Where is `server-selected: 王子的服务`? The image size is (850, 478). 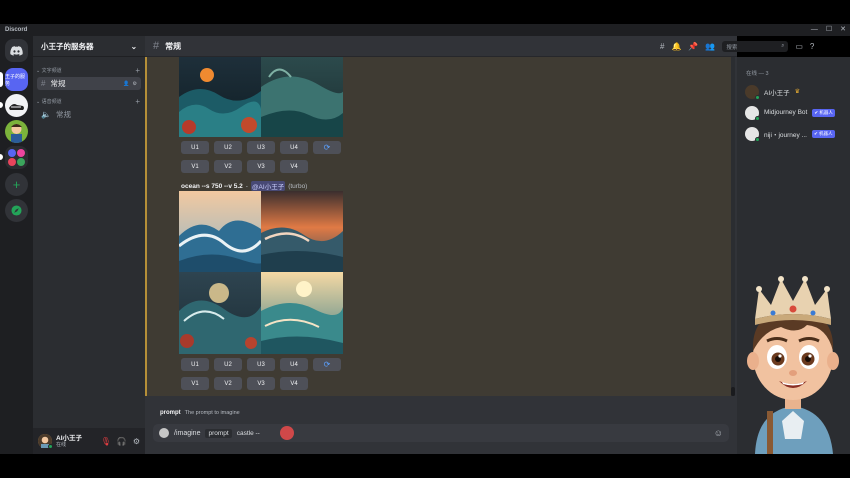 server-selected: 王子的服务 is located at coordinates (16, 79).